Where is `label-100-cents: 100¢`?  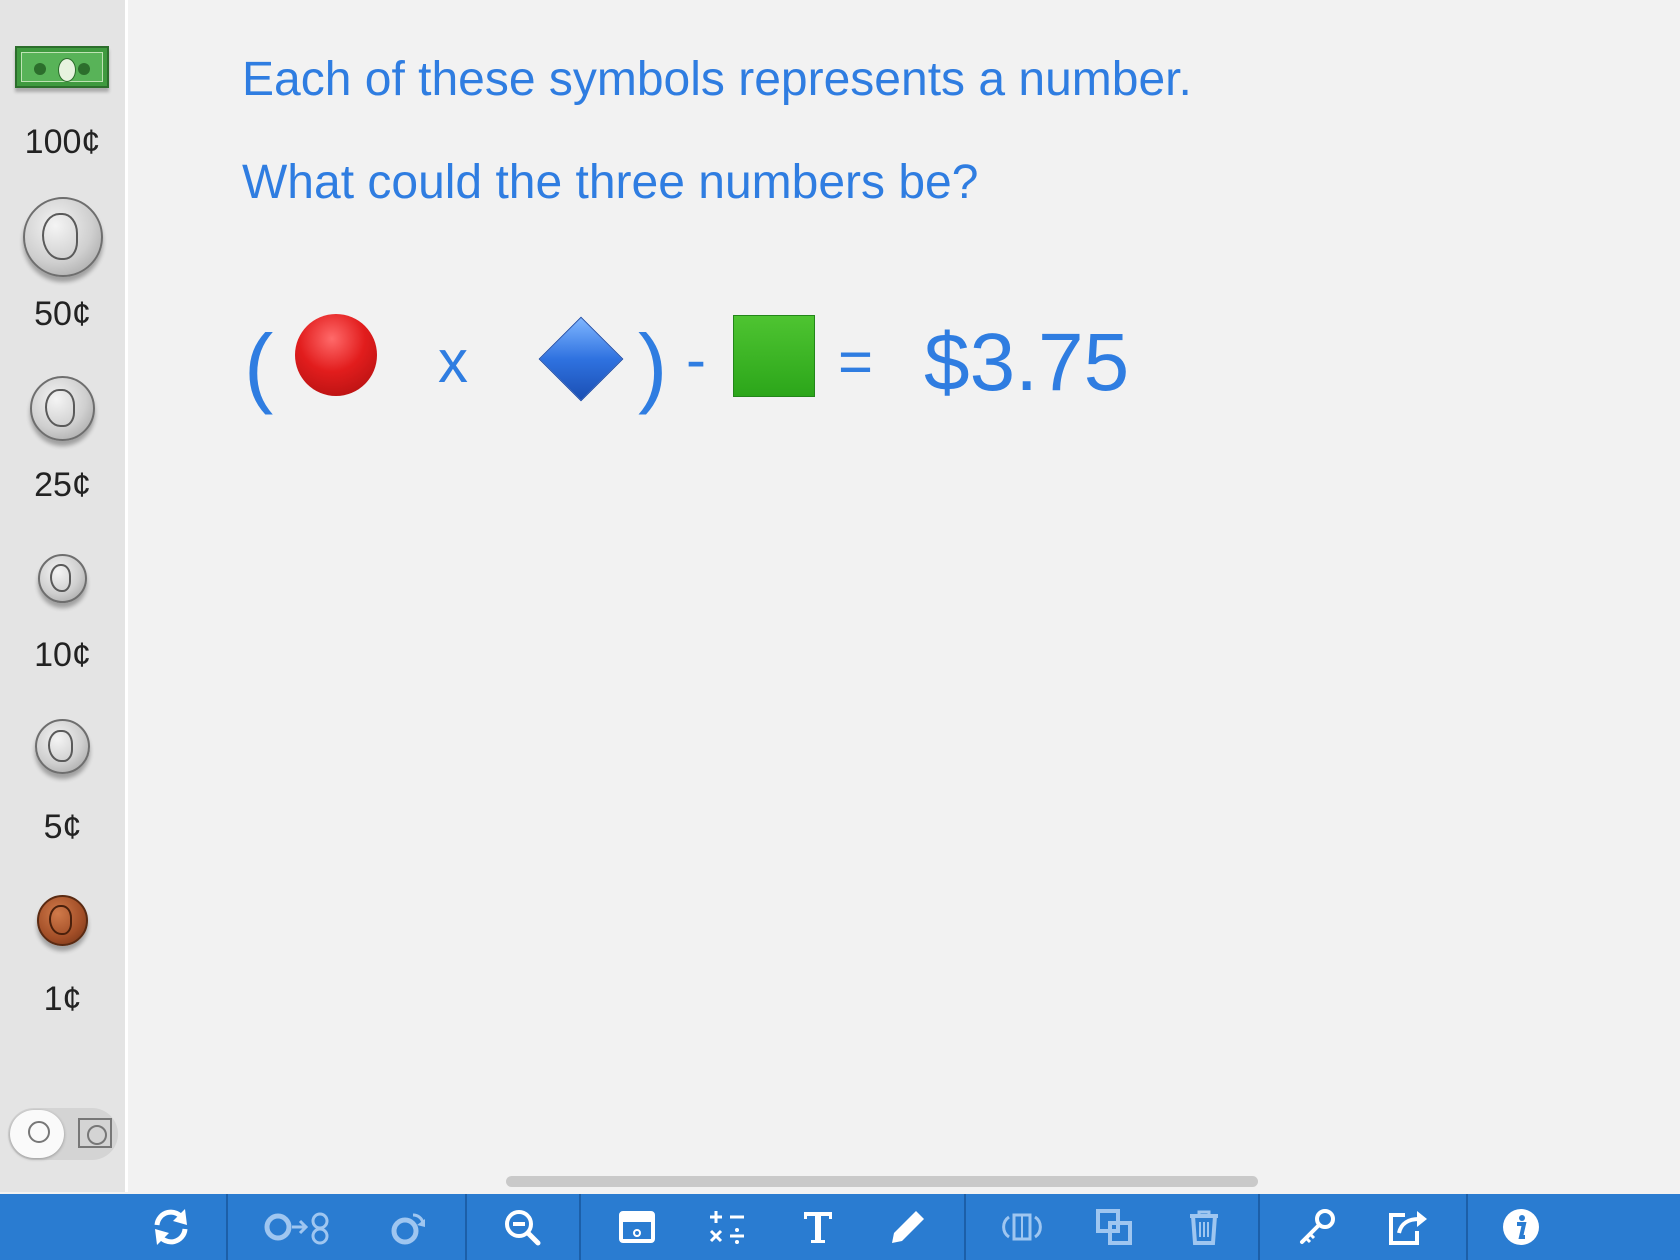
label-100-cents: 100¢ is located at coordinates (62, 142).